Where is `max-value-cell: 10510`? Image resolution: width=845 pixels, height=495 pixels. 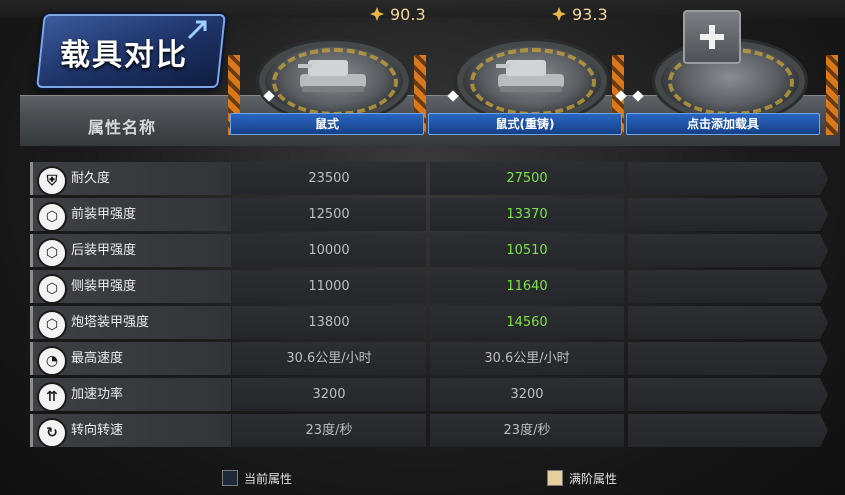 max-value-cell: 10510 is located at coordinates (527, 250).